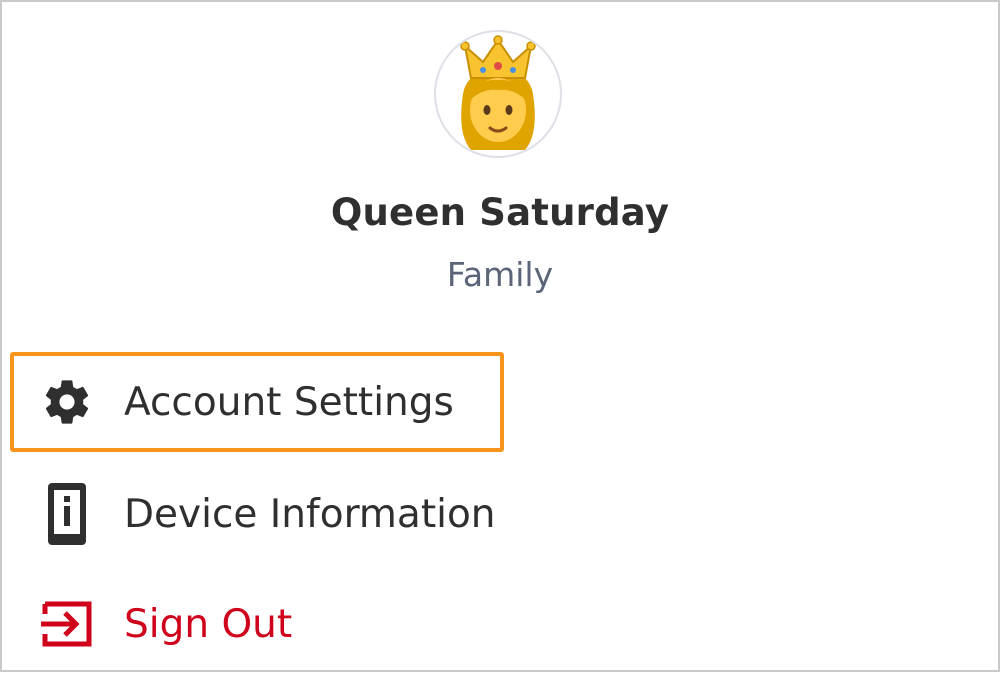 This screenshot has width=1000, height=674. Describe the element at coordinates (500, 274) in the screenshot. I see `user-role: Family` at that location.